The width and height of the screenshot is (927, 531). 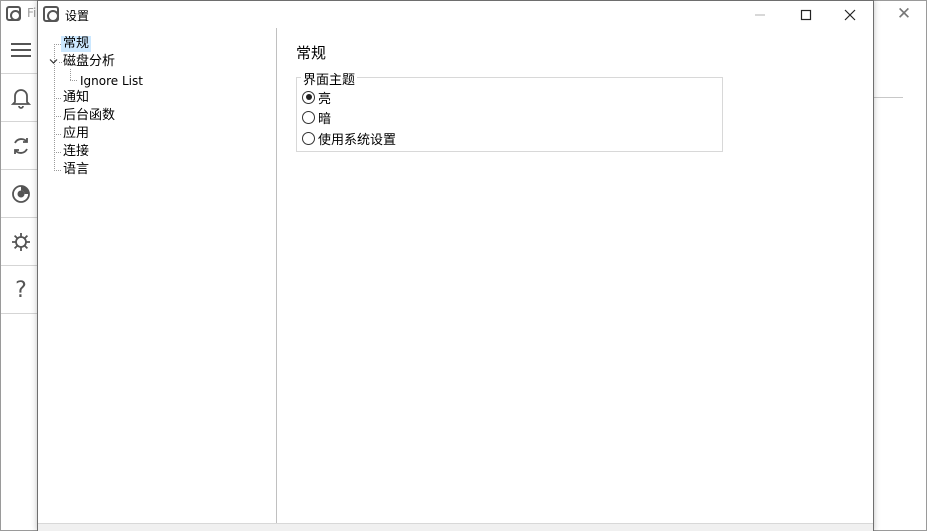 I want to click on menu-button, so click(x=21, y=50).